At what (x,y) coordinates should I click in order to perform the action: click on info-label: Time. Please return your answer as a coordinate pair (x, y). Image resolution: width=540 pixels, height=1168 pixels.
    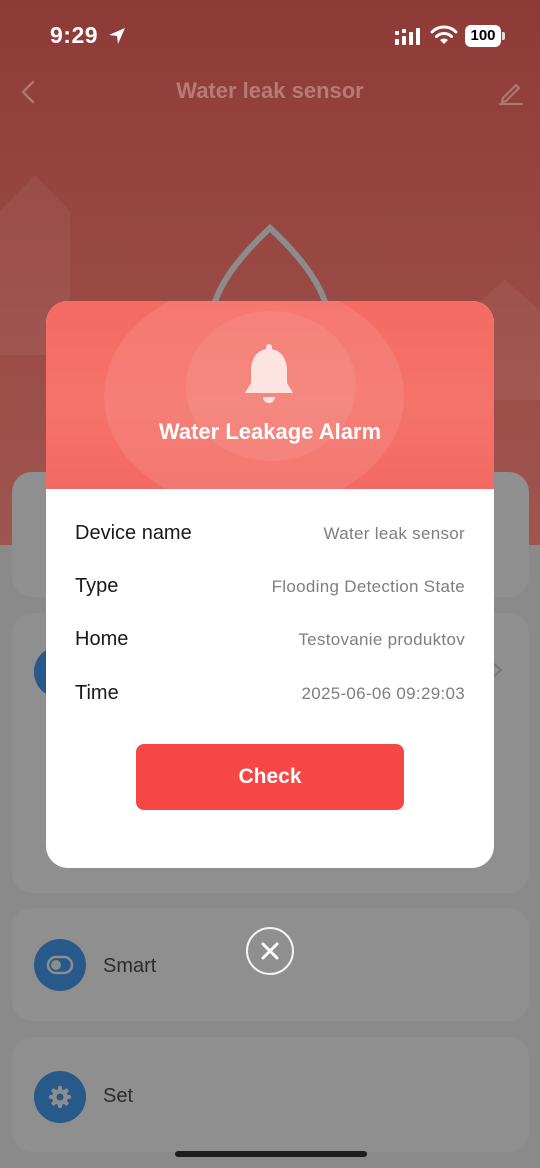
    Looking at the image, I should click on (97, 693).